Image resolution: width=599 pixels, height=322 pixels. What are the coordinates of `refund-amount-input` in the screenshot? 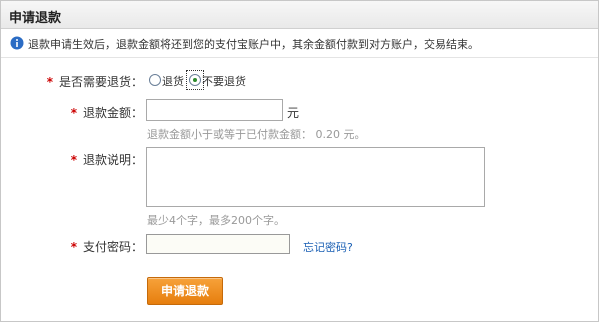 It's located at (214, 110).